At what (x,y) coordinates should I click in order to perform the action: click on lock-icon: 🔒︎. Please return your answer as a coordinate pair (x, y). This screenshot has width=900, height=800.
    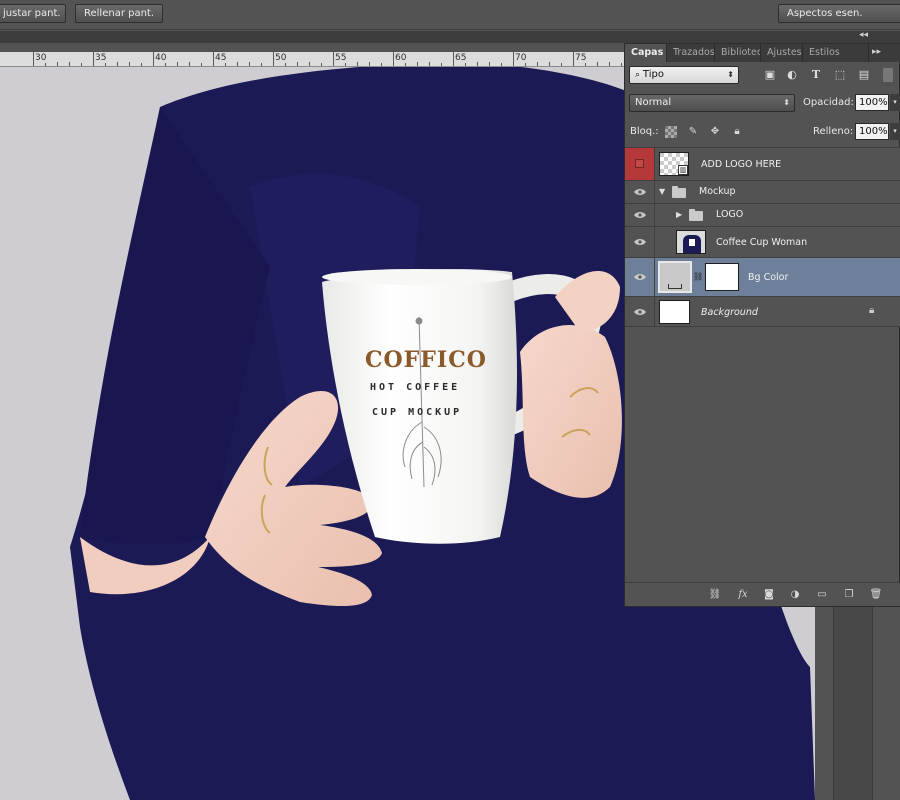
    Looking at the image, I should click on (872, 310).